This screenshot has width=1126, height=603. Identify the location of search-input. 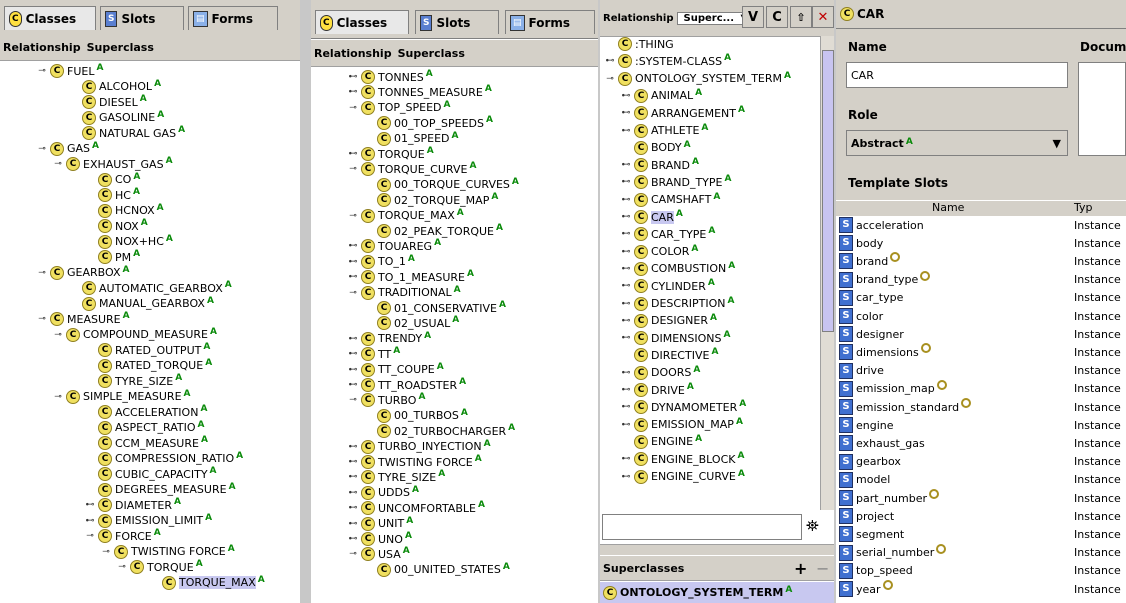
(702, 527).